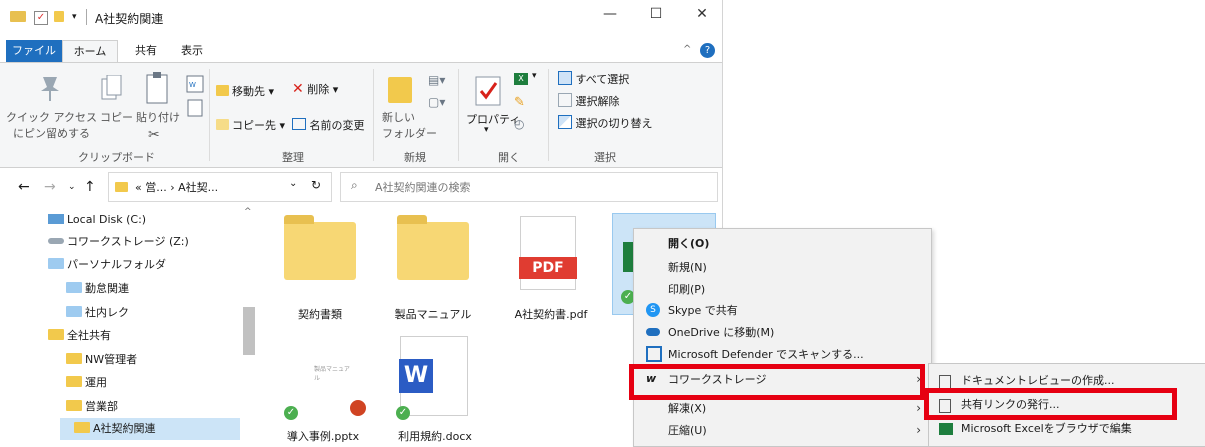 The width and height of the screenshot is (1205, 447). I want to click on tab-home: ホーム, so click(90, 51).